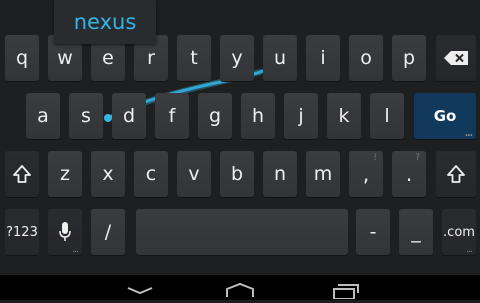  Describe the element at coordinates (194, 58) in the screenshot. I see `key-t: t` at that location.